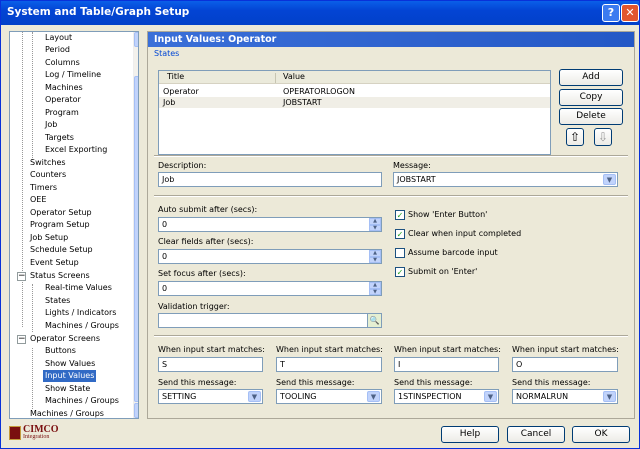 This screenshot has height=449, width=640. I want to click on message-dropdown: JOBSTART ▼, so click(505, 179).